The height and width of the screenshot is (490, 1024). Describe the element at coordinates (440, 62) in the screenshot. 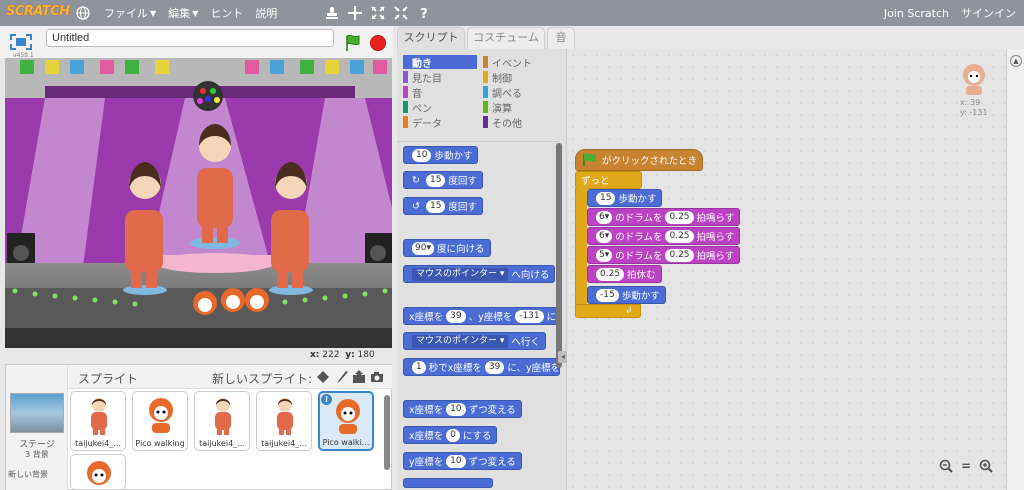

I see `category-motion: 動き` at that location.